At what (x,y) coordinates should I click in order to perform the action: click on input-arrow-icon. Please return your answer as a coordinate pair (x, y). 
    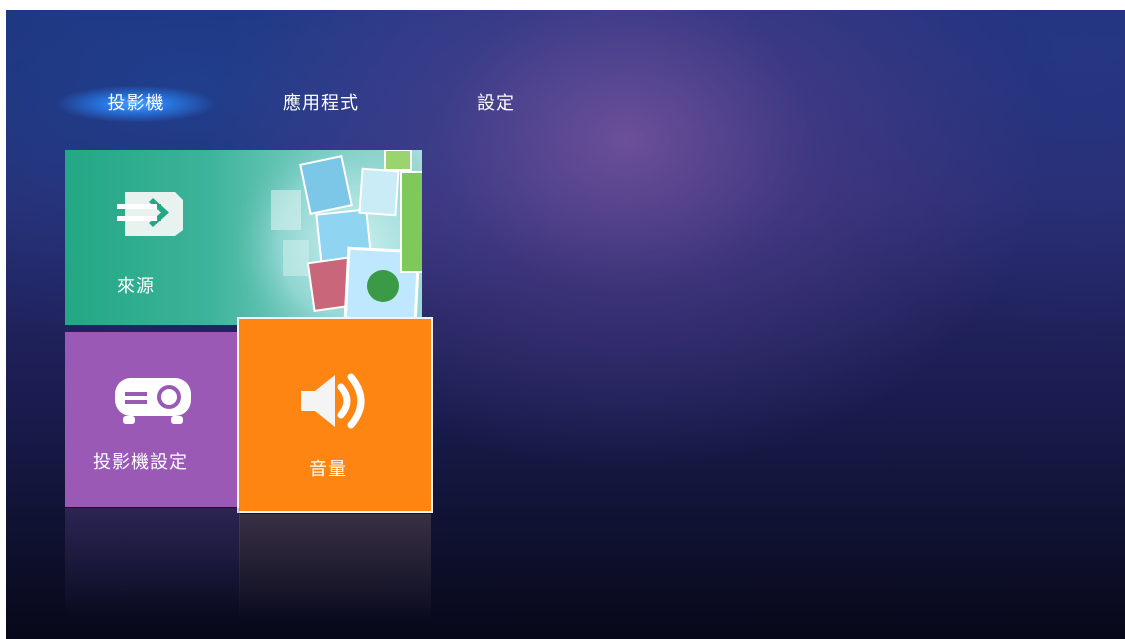
    Looking at the image, I should click on (150, 214).